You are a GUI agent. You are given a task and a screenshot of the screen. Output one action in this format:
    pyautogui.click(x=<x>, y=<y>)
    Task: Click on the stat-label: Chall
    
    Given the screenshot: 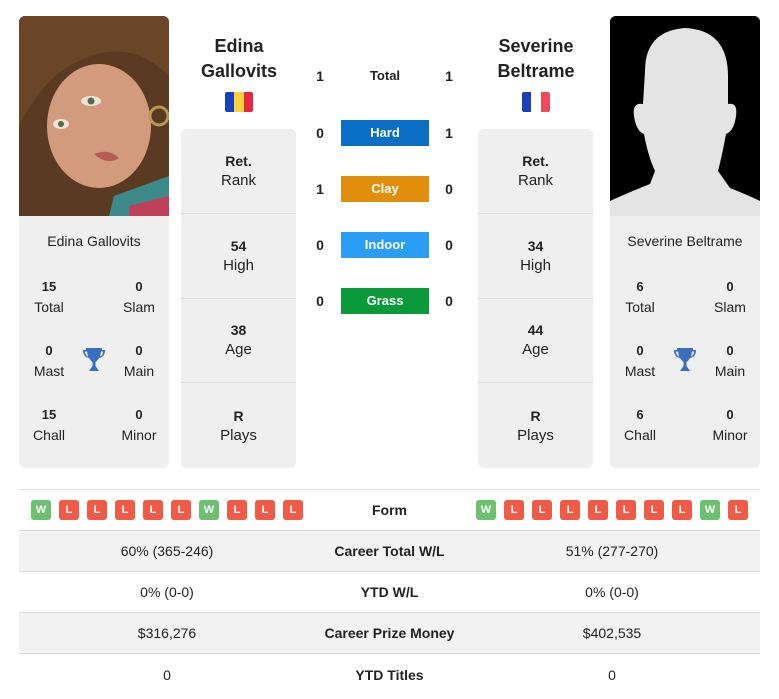 What is the action you would take?
    pyautogui.click(x=49, y=435)
    